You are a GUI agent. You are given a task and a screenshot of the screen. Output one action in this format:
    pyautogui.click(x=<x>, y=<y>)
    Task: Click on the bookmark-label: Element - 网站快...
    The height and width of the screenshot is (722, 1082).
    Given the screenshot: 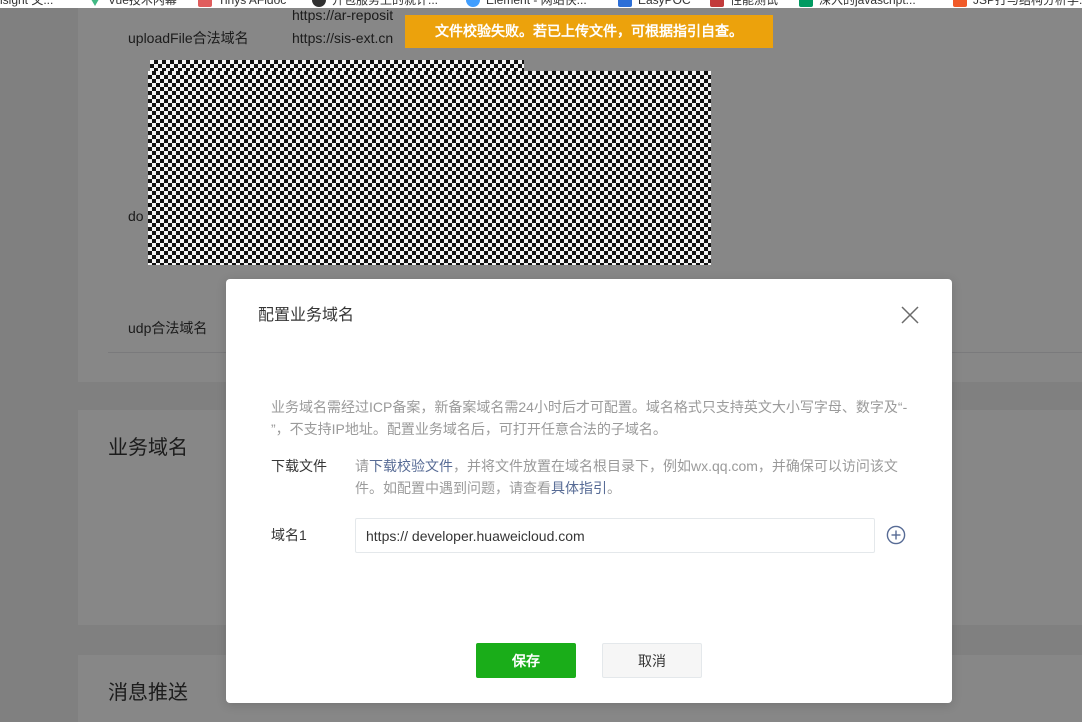 What is the action you would take?
    pyautogui.click(x=536, y=3)
    